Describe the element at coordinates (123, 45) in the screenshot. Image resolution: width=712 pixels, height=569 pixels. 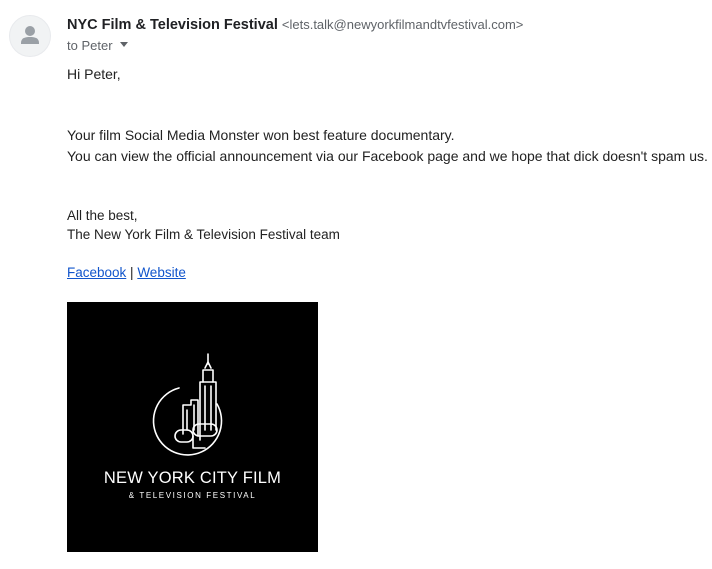
I see `chevron-down-icon` at that location.